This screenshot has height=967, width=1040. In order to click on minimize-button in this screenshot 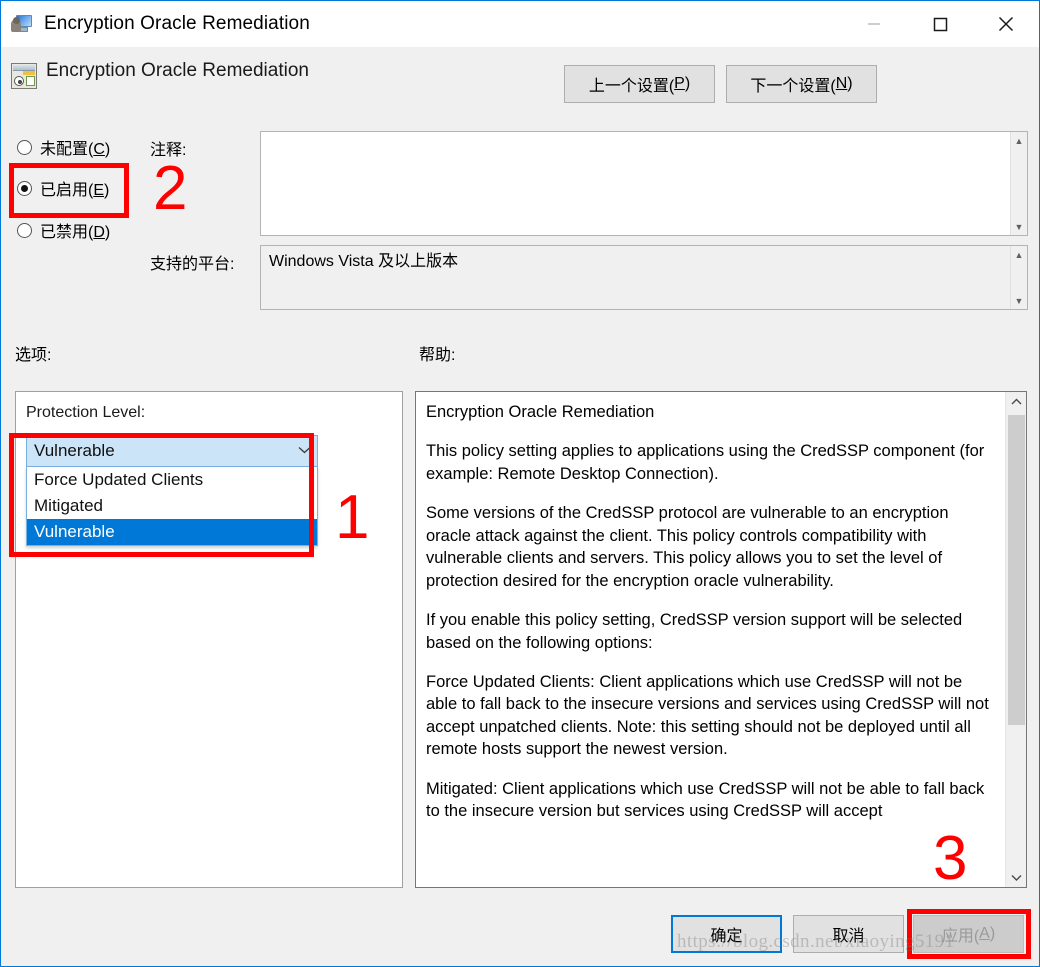, I will do `click(874, 24)`.